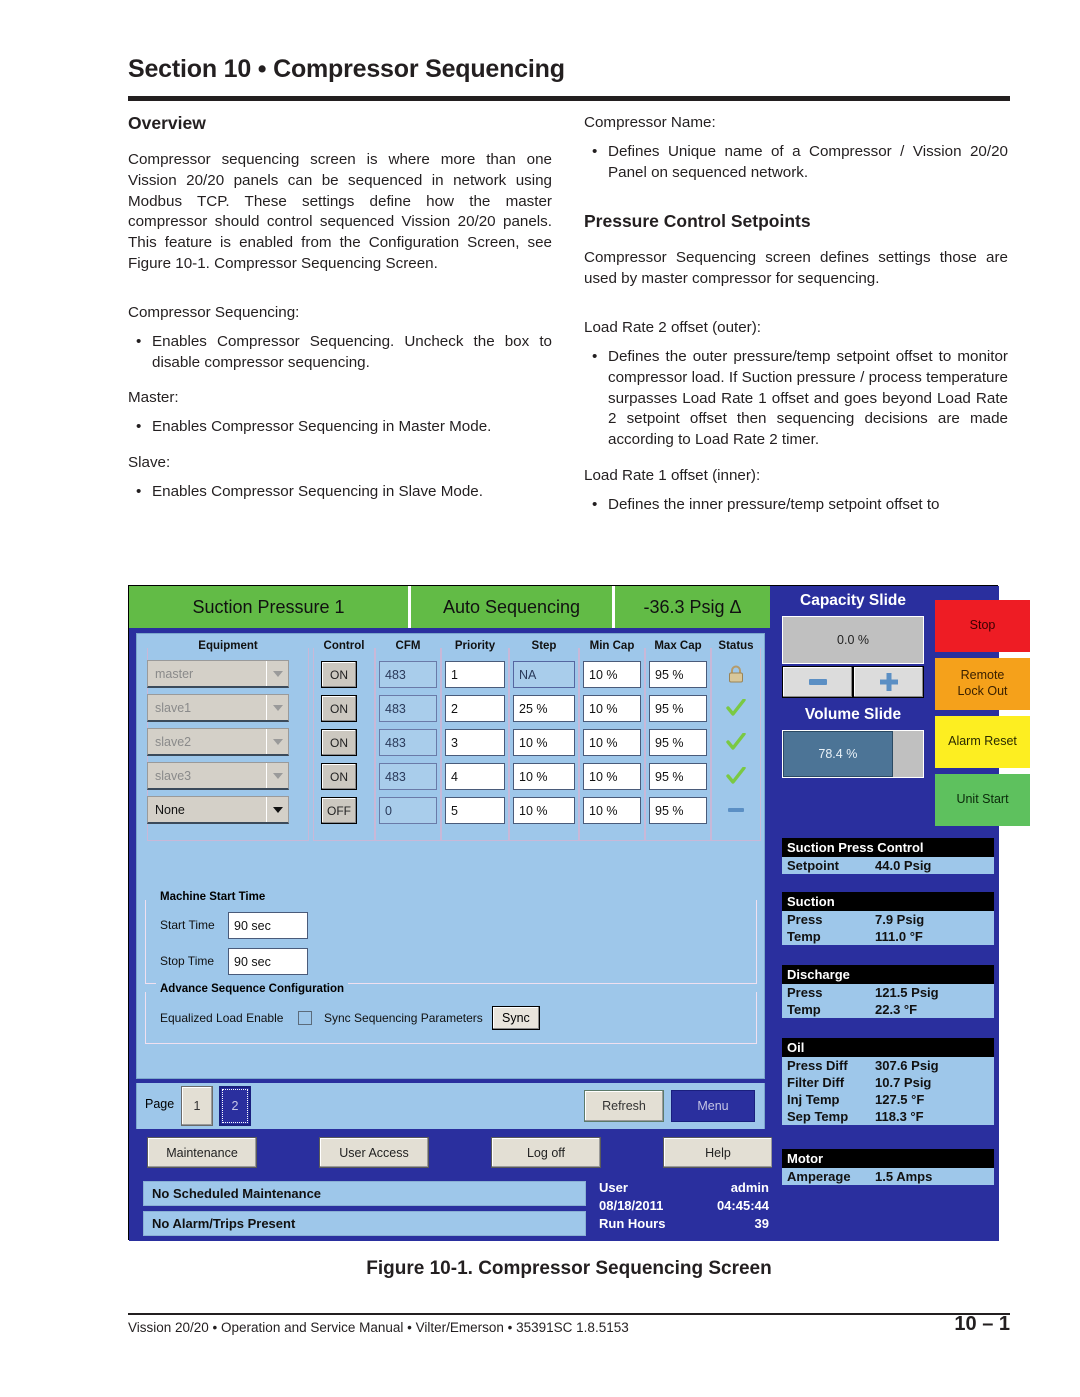 The image size is (1080, 1397). What do you see at coordinates (218, 742) in the screenshot?
I see `equipment-dropdown: slave2` at bounding box center [218, 742].